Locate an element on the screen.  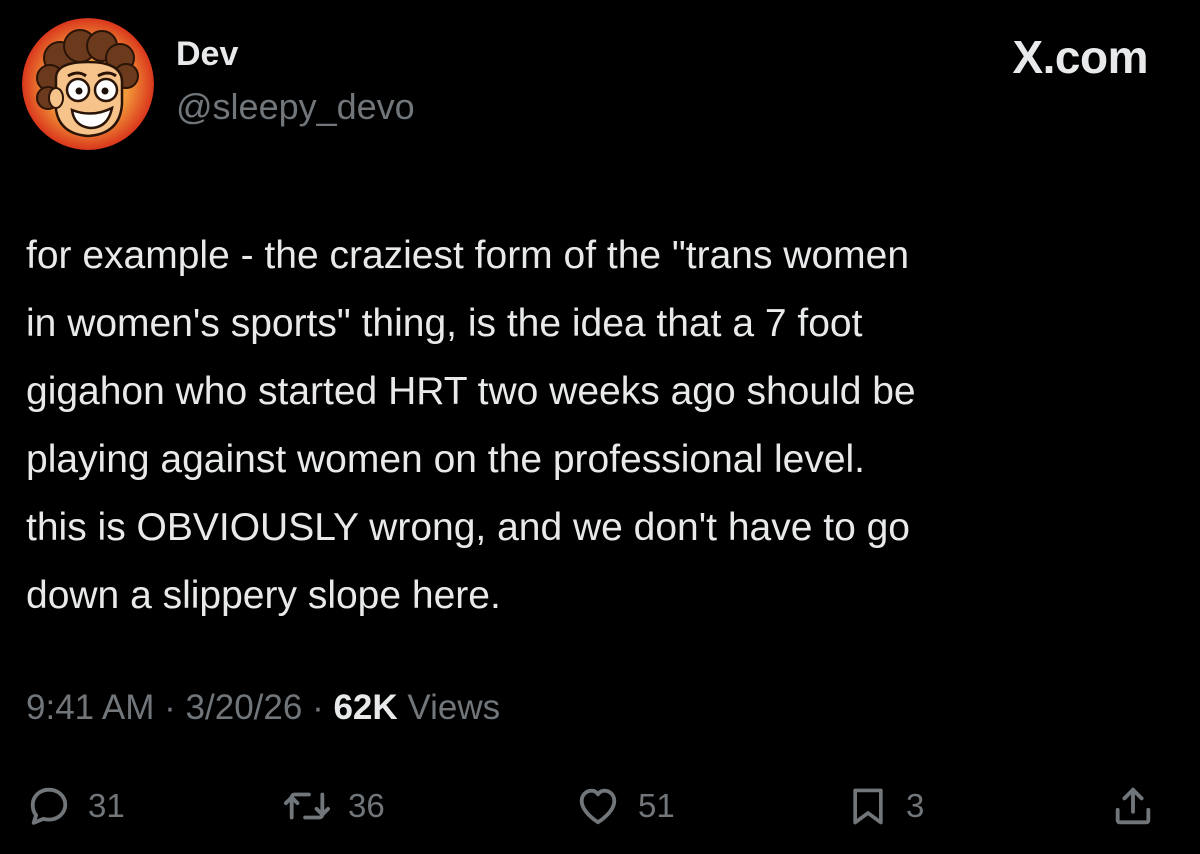
like-button: 51 is located at coordinates (624, 806).